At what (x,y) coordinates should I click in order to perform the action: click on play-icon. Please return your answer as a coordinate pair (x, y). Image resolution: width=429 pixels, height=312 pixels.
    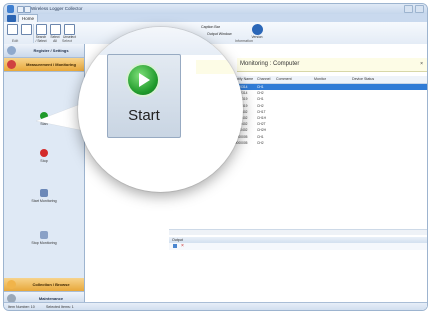
    Looking at the image, I should click on (143, 80).